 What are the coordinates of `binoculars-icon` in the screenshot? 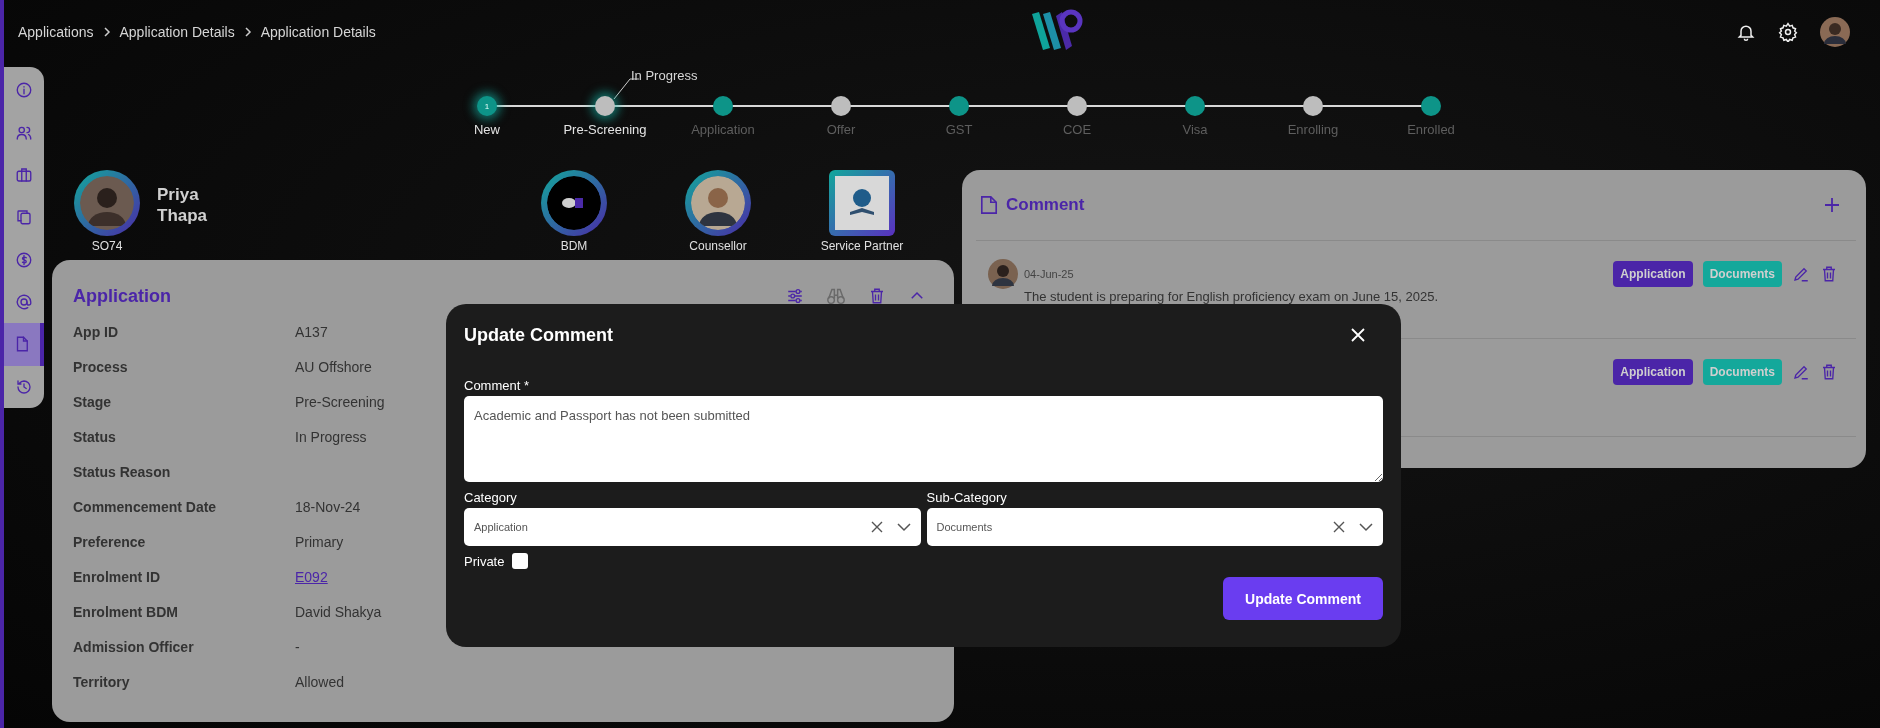 It's located at (836, 296).